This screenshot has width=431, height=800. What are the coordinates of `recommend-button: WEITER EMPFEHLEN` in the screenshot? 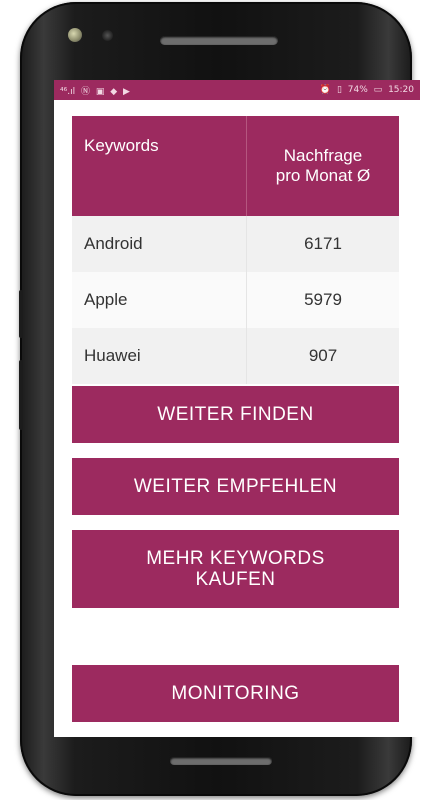 It's located at (235, 486).